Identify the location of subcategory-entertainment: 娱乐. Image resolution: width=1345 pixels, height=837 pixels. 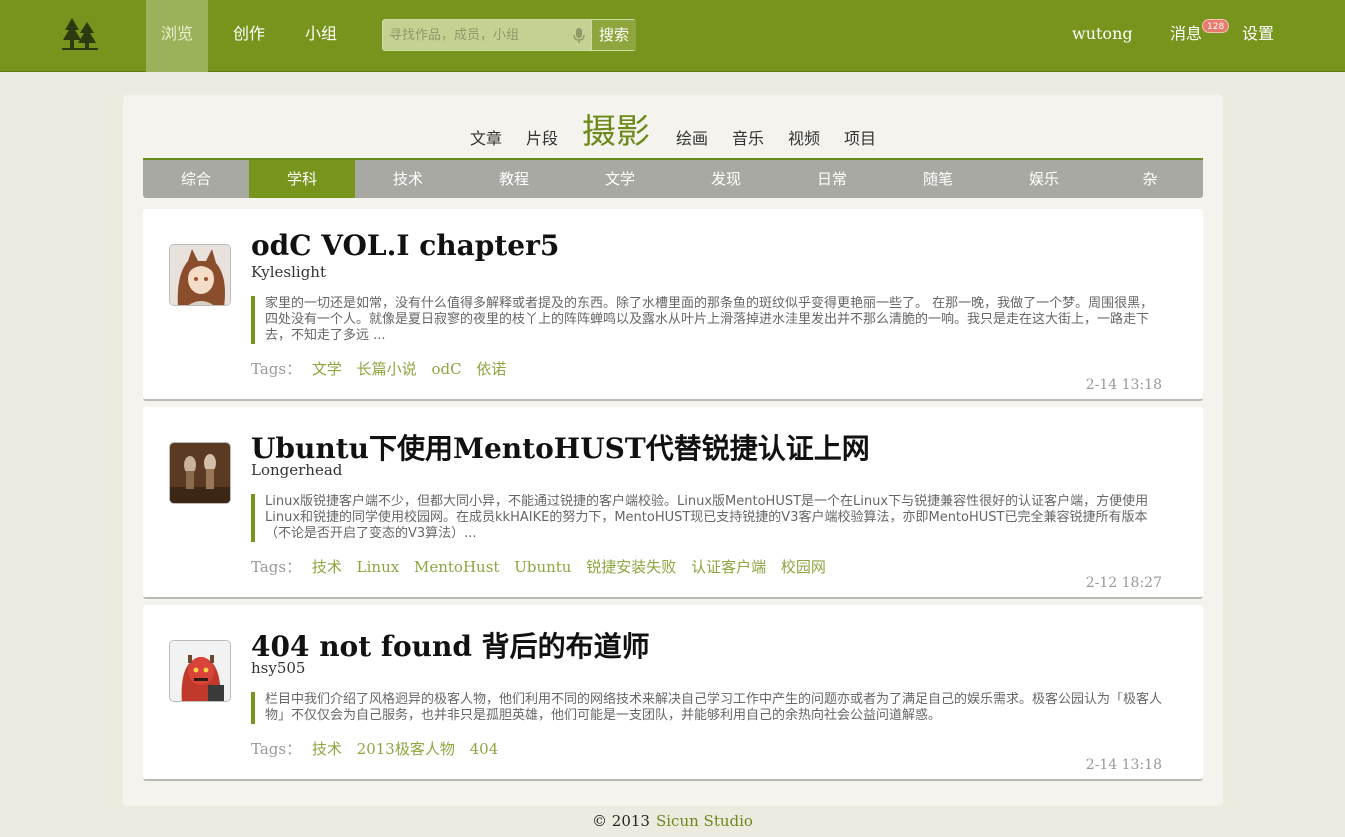
(1044, 179).